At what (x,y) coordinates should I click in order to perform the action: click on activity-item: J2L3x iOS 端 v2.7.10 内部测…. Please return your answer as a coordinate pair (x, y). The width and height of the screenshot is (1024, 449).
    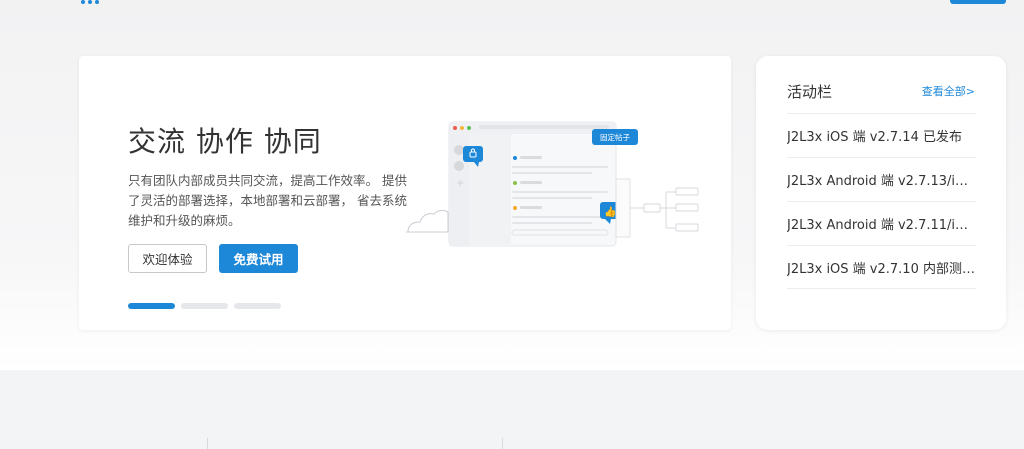
    Looking at the image, I should click on (881, 267).